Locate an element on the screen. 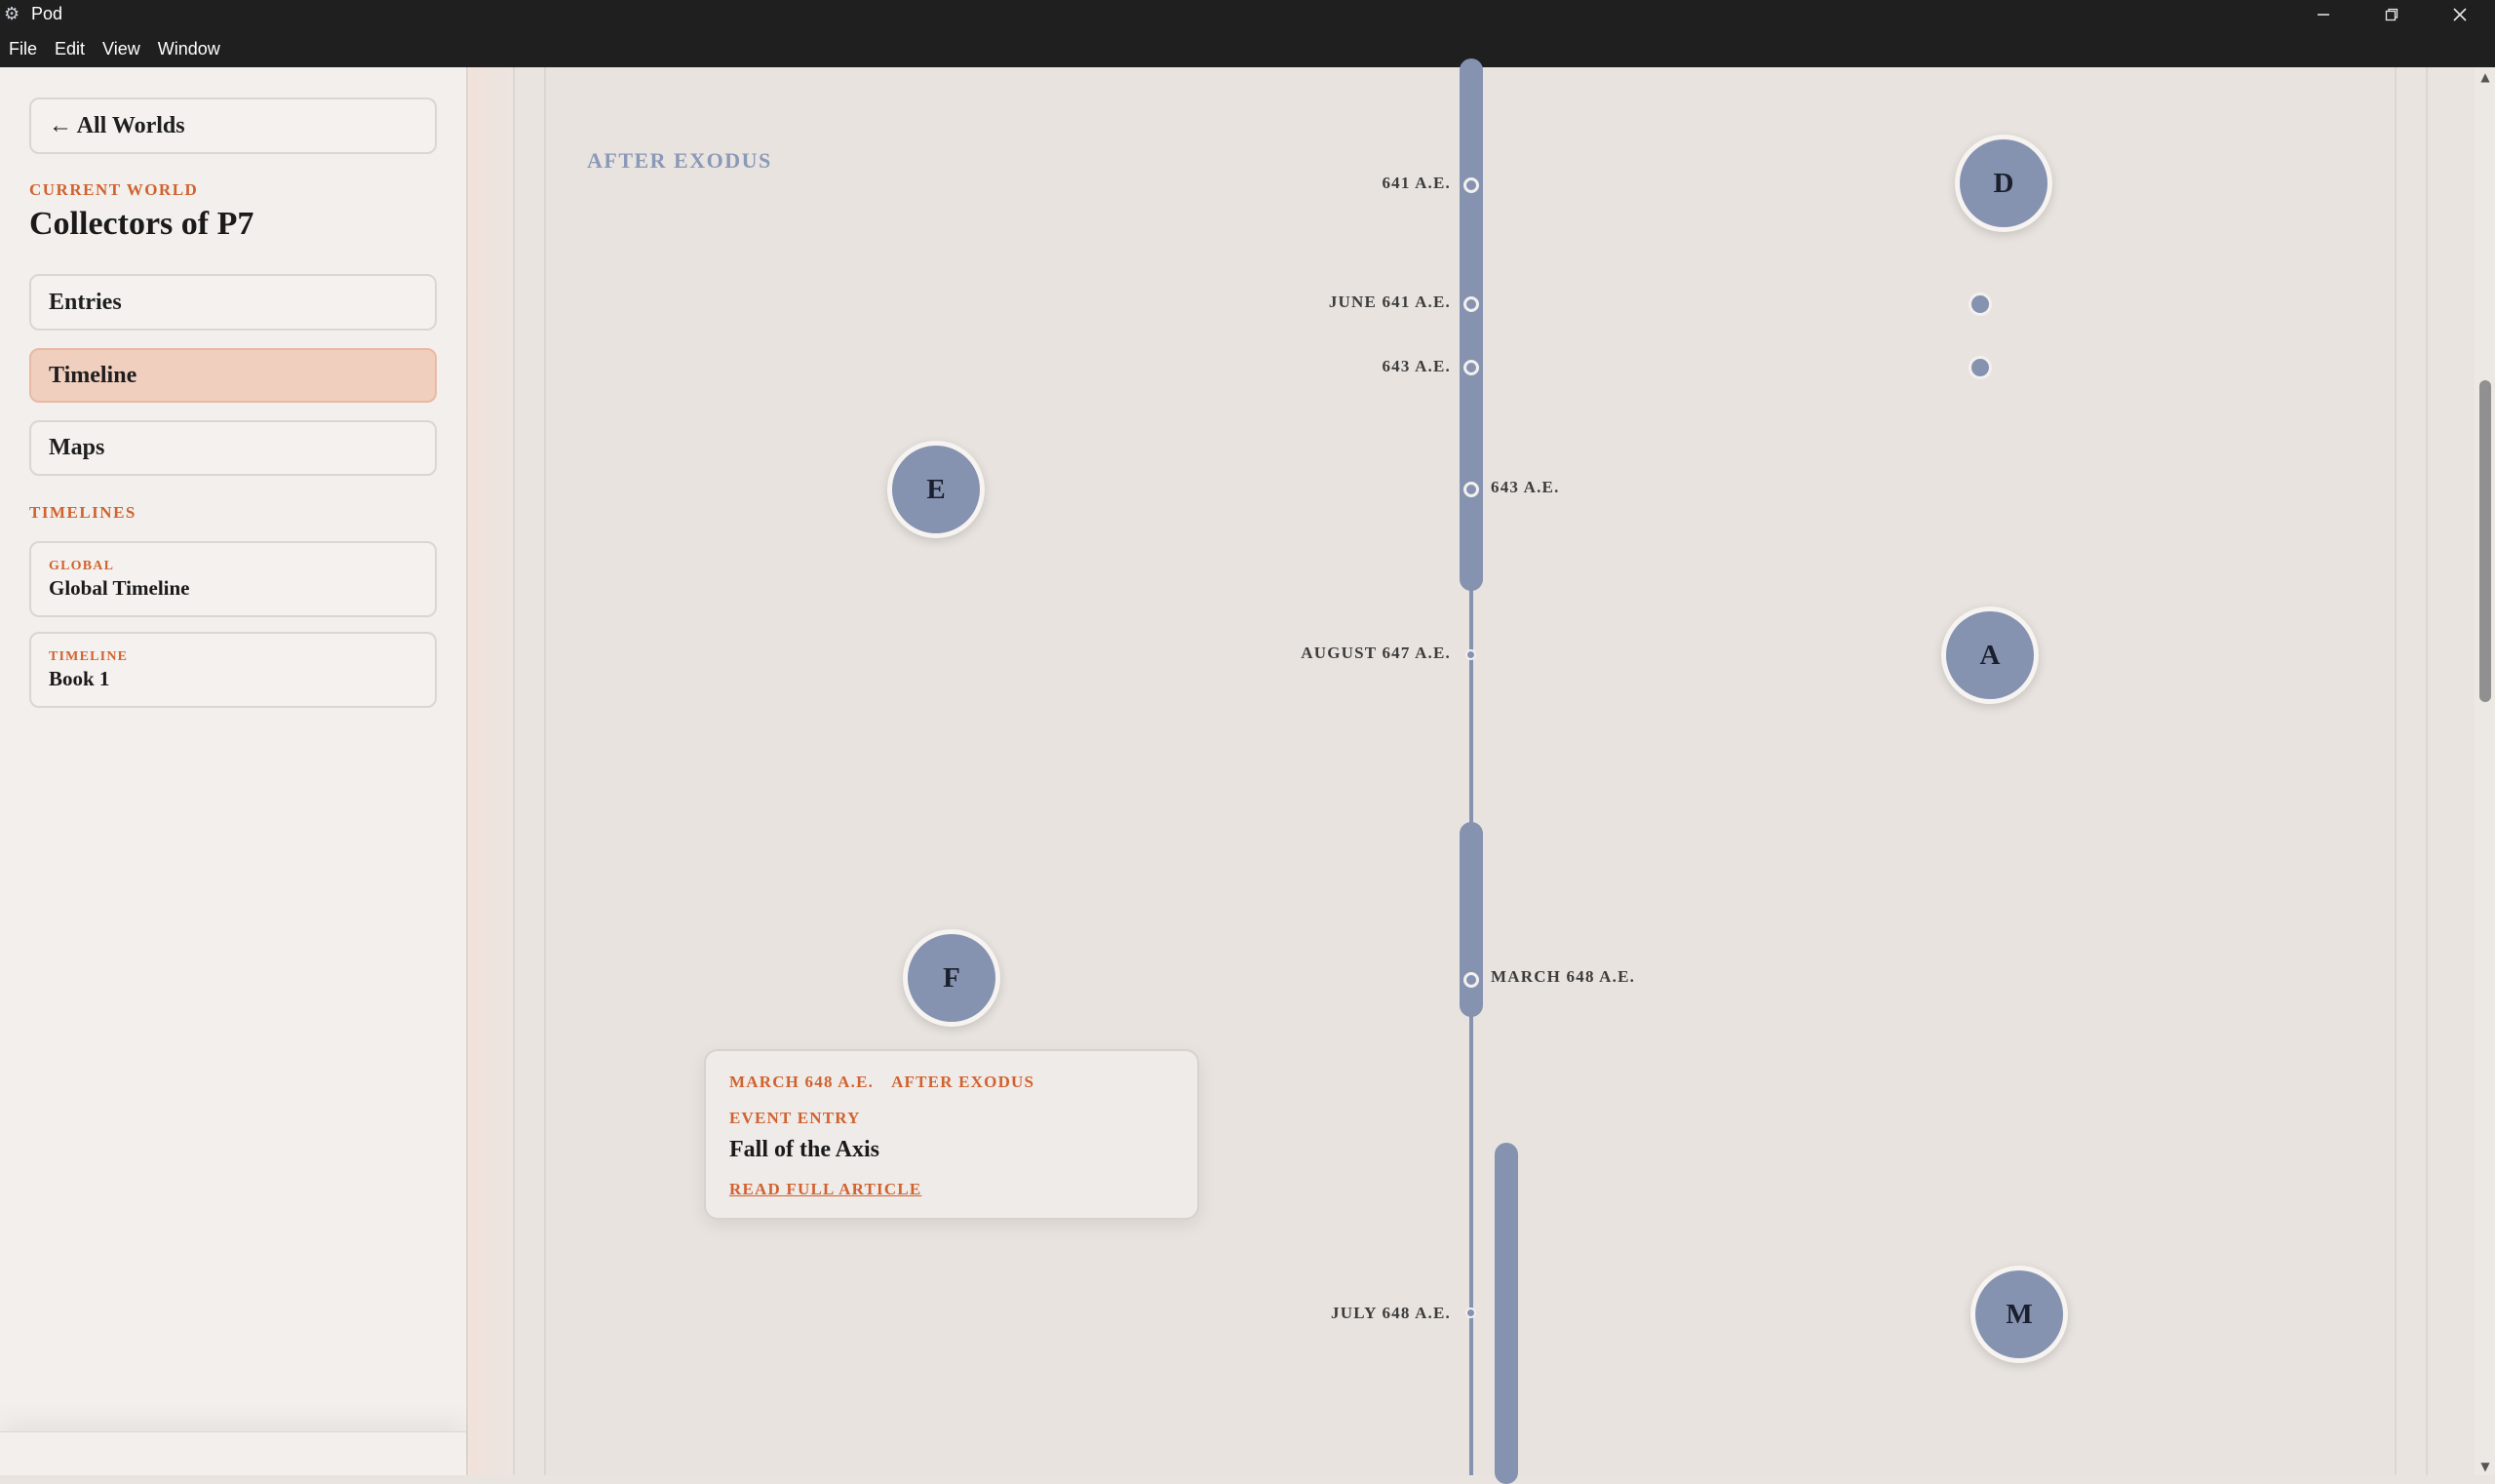  nav-entries: Entries is located at coordinates (233, 302).